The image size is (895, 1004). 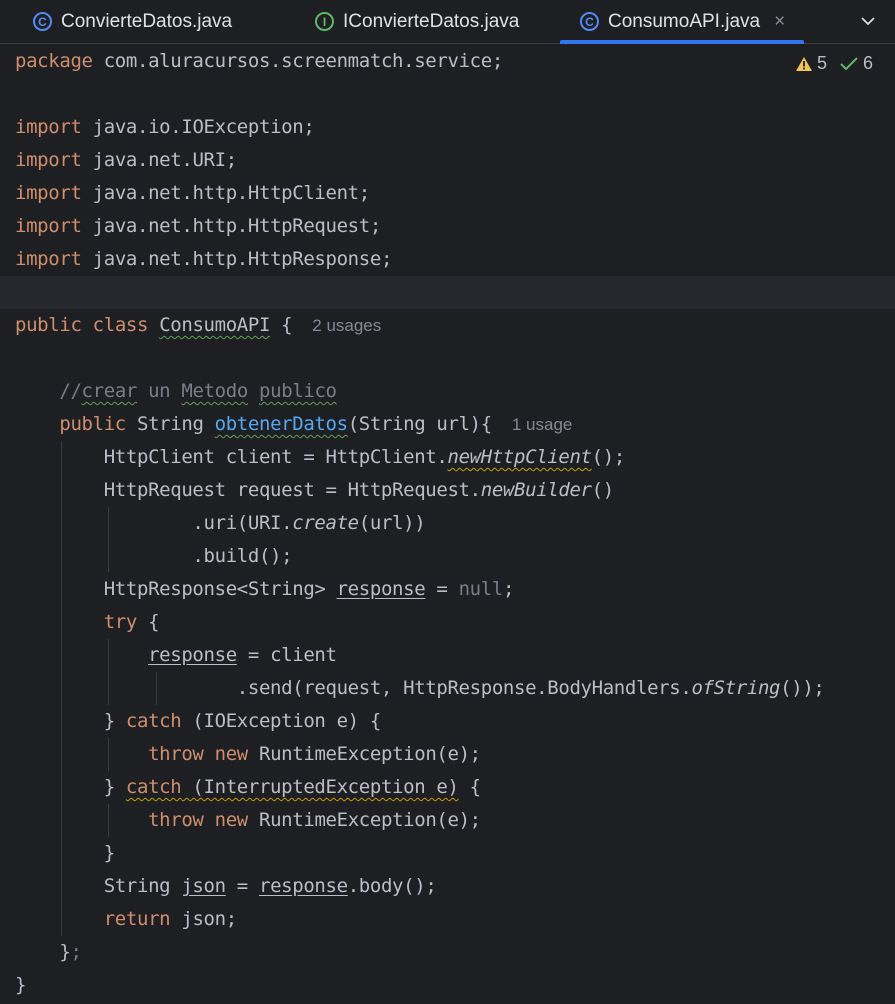 I want to click on code-line: try {, so click(x=131, y=622).